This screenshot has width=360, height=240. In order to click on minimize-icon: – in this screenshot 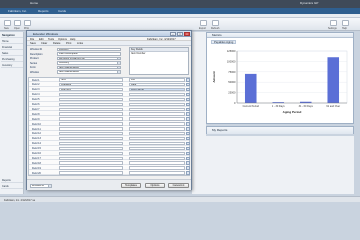, I will do `click(173, 34)`.